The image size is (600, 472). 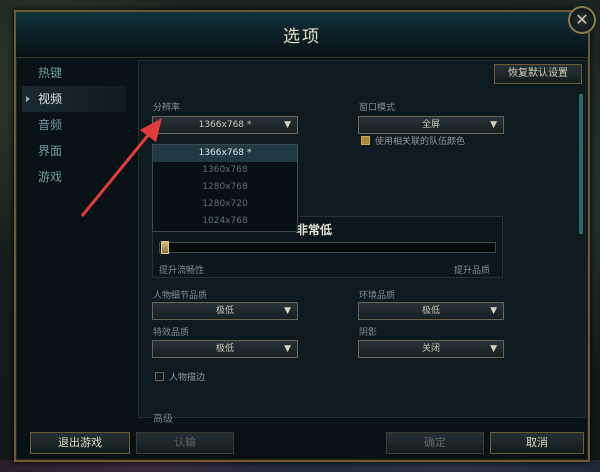 What do you see at coordinates (74, 99) in the screenshot?
I see `sidebar-item-video: 视频` at bounding box center [74, 99].